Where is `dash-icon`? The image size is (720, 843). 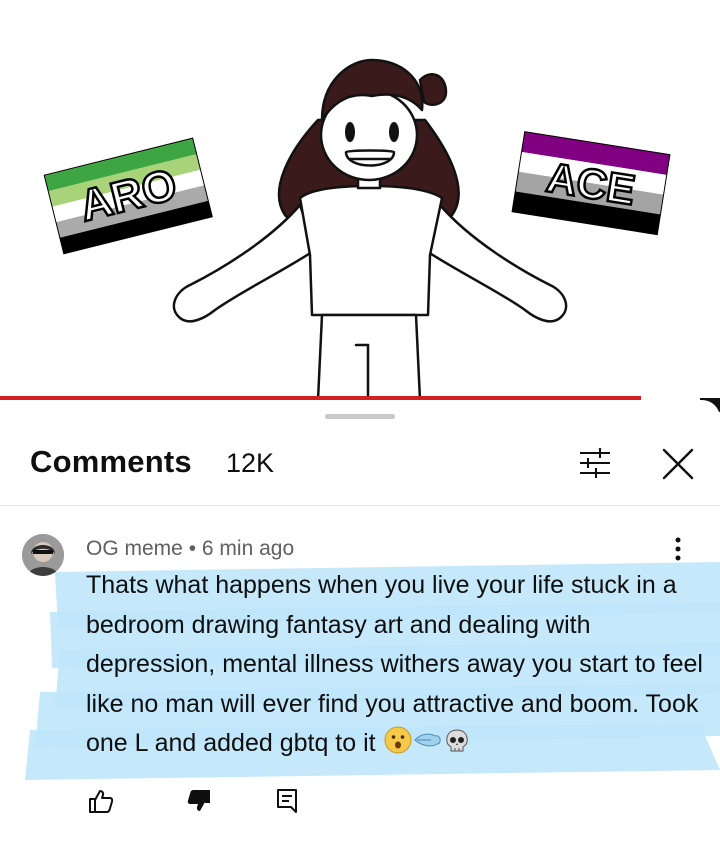 dash-icon is located at coordinates (427, 740).